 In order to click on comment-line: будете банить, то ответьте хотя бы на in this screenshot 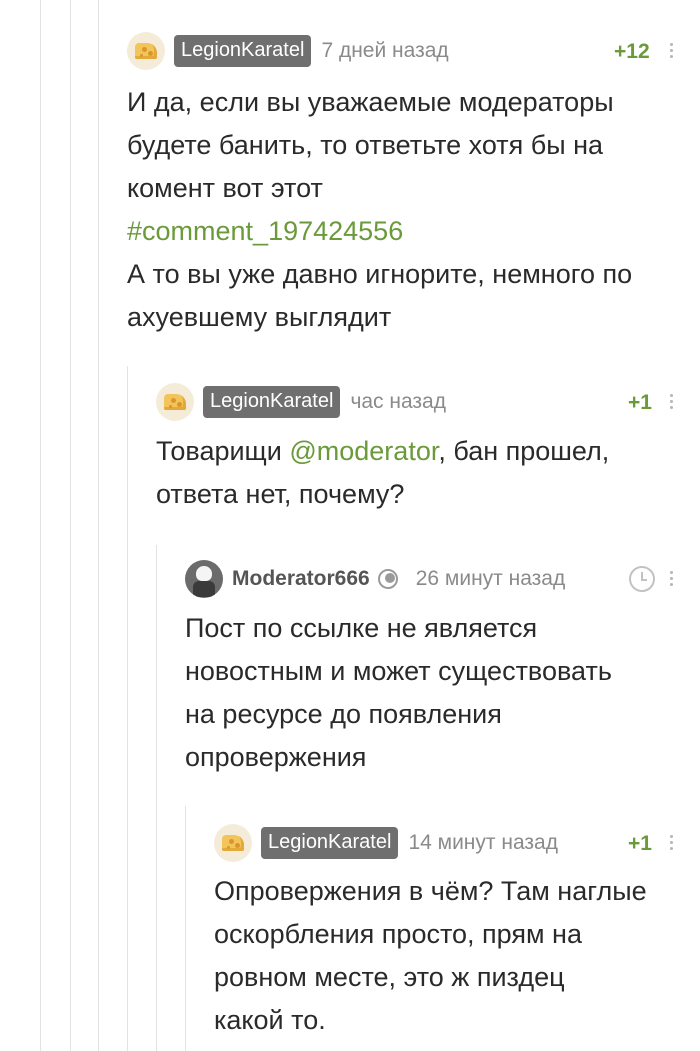, I will do `click(365, 145)`.